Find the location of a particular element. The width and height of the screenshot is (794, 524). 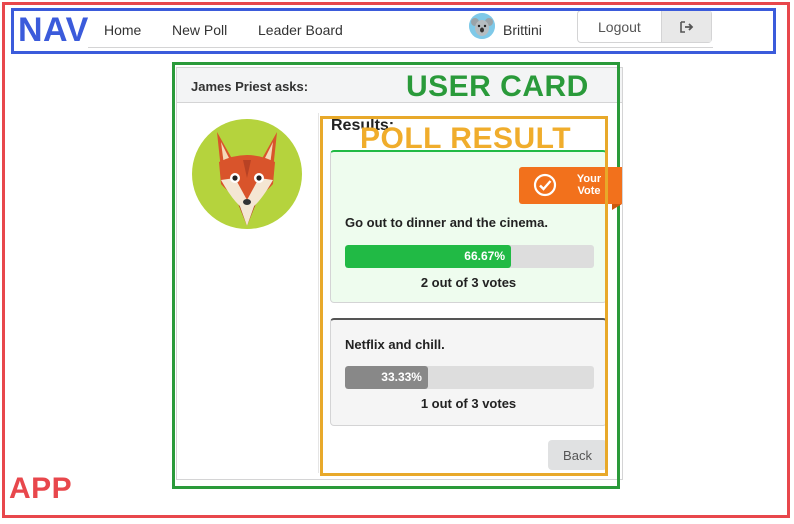

ribbon-tail is located at coordinates (617, 207).